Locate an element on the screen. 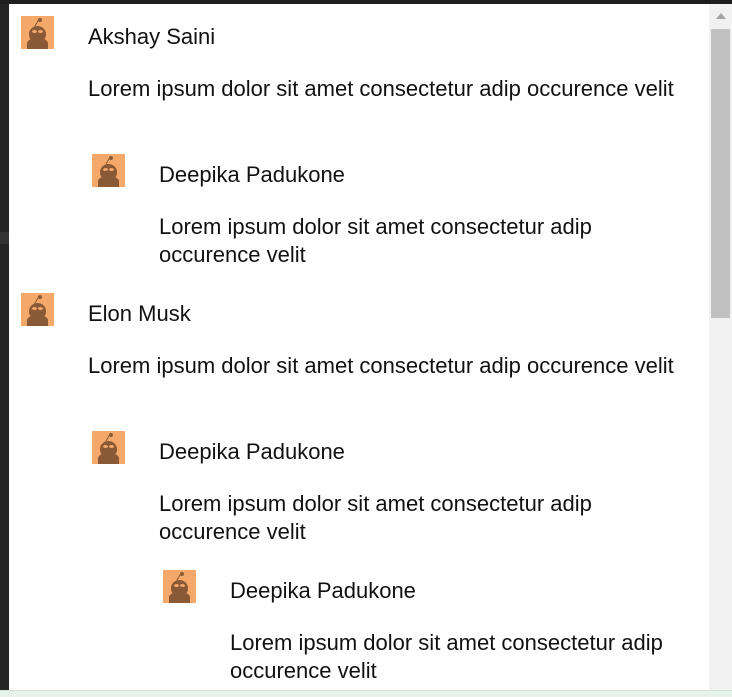  scrollbar-thumb is located at coordinates (720, 173).